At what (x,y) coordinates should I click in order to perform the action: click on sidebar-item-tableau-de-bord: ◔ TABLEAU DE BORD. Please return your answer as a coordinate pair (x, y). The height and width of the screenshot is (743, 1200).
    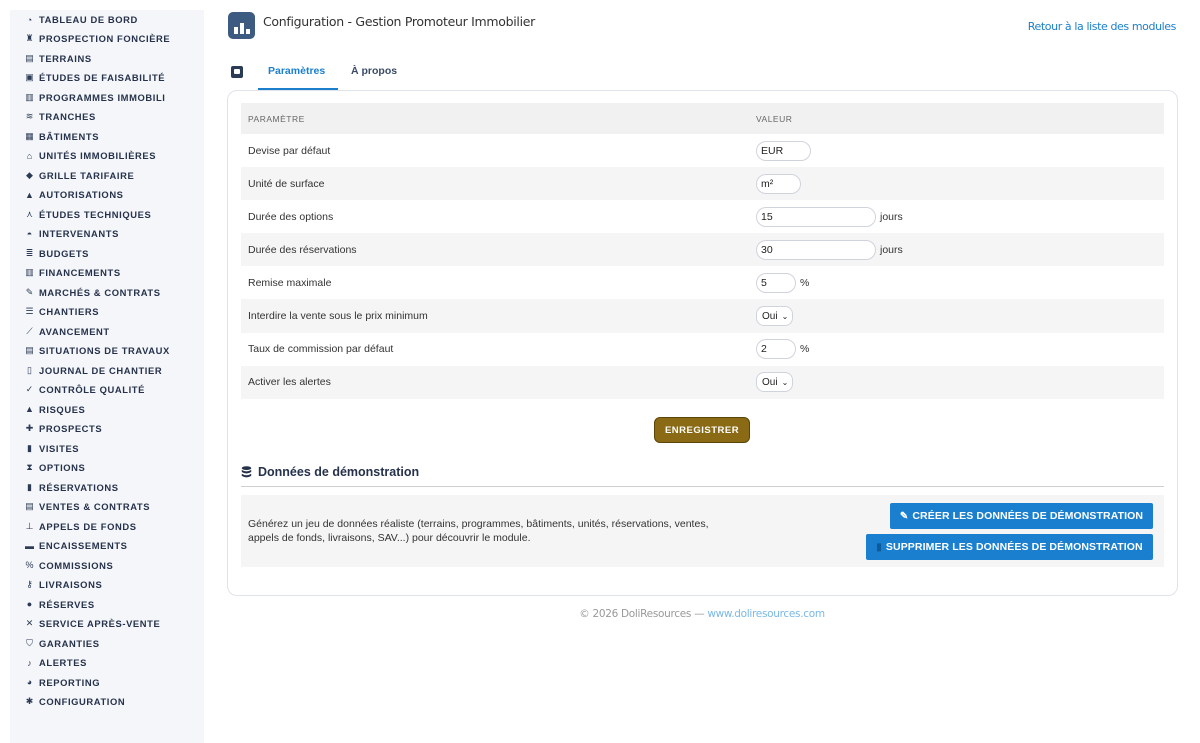
    Looking at the image, I should click on (107, 19).